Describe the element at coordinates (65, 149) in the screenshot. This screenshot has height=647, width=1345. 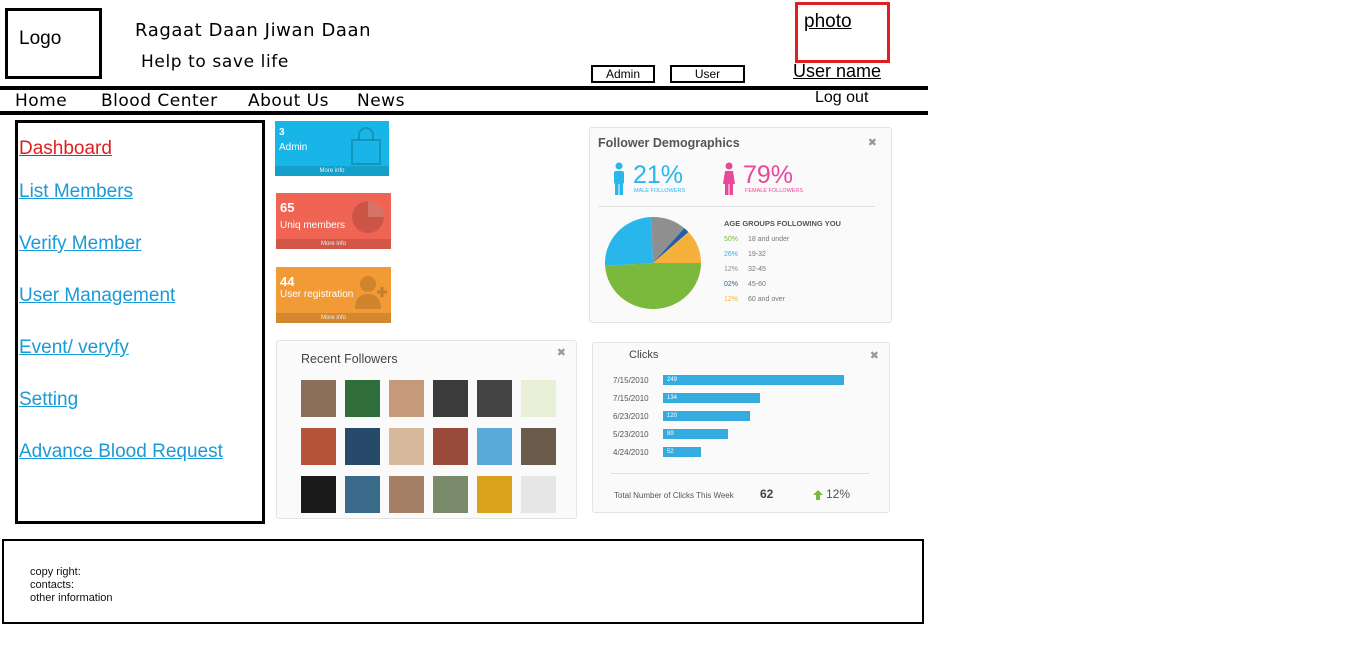
I see `sidebar-item-dashboard: Dashboard` at that location.